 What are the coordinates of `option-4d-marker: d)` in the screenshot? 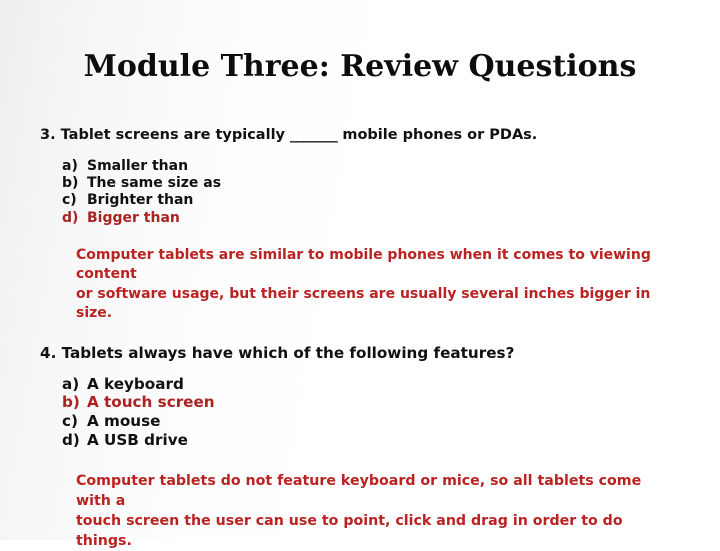 It's located at (71, 439).